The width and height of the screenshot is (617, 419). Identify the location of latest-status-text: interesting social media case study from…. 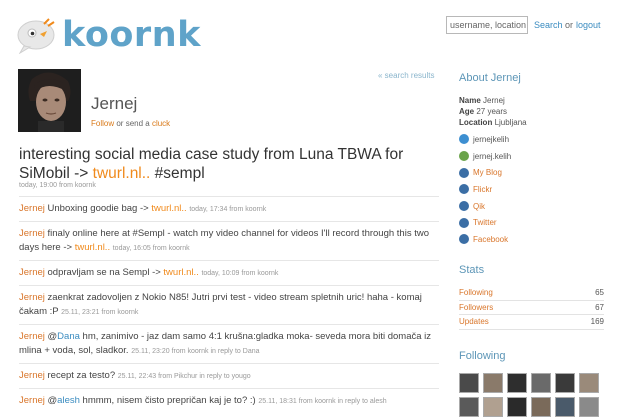
(211, 164).